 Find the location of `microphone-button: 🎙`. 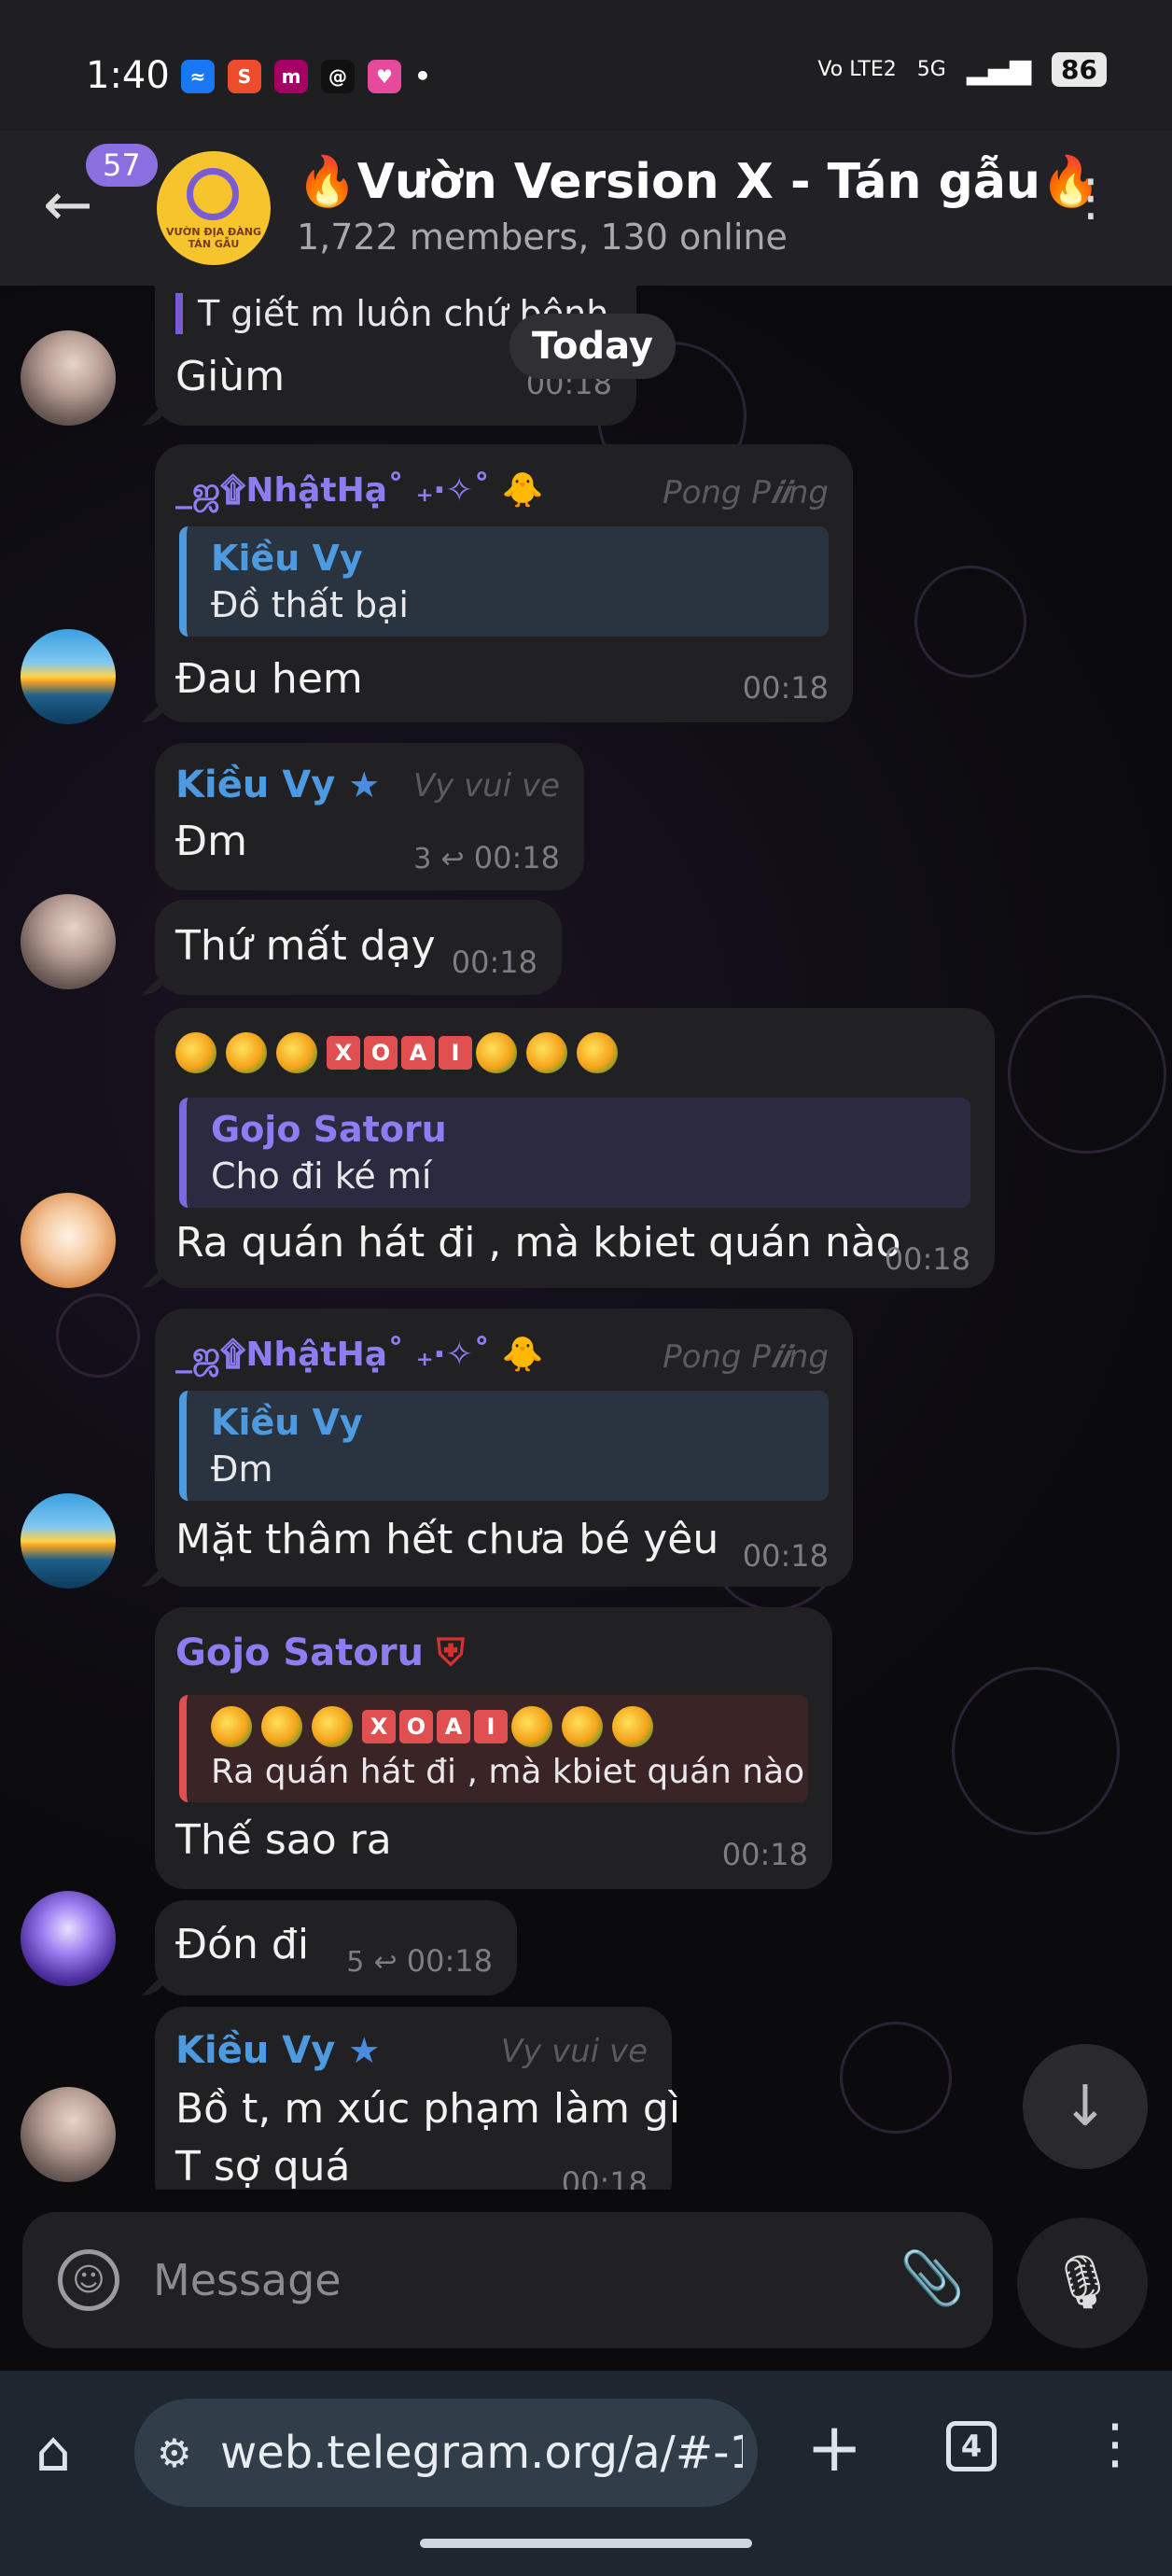

microphone-button: 🎙 is located at coordinates (1082, 2283).